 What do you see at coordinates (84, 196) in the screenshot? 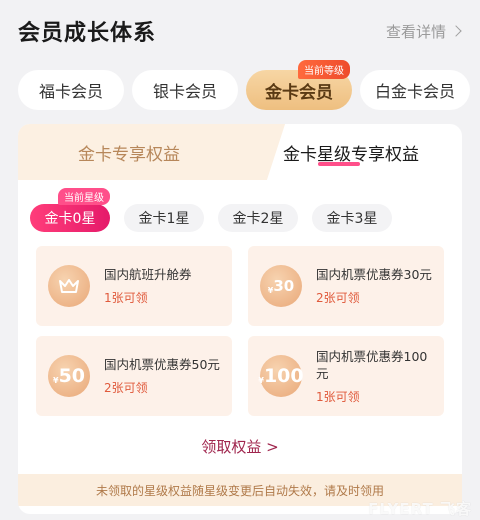
I see `current-star-badge: 当前星级` at bounding box center [84, 196].